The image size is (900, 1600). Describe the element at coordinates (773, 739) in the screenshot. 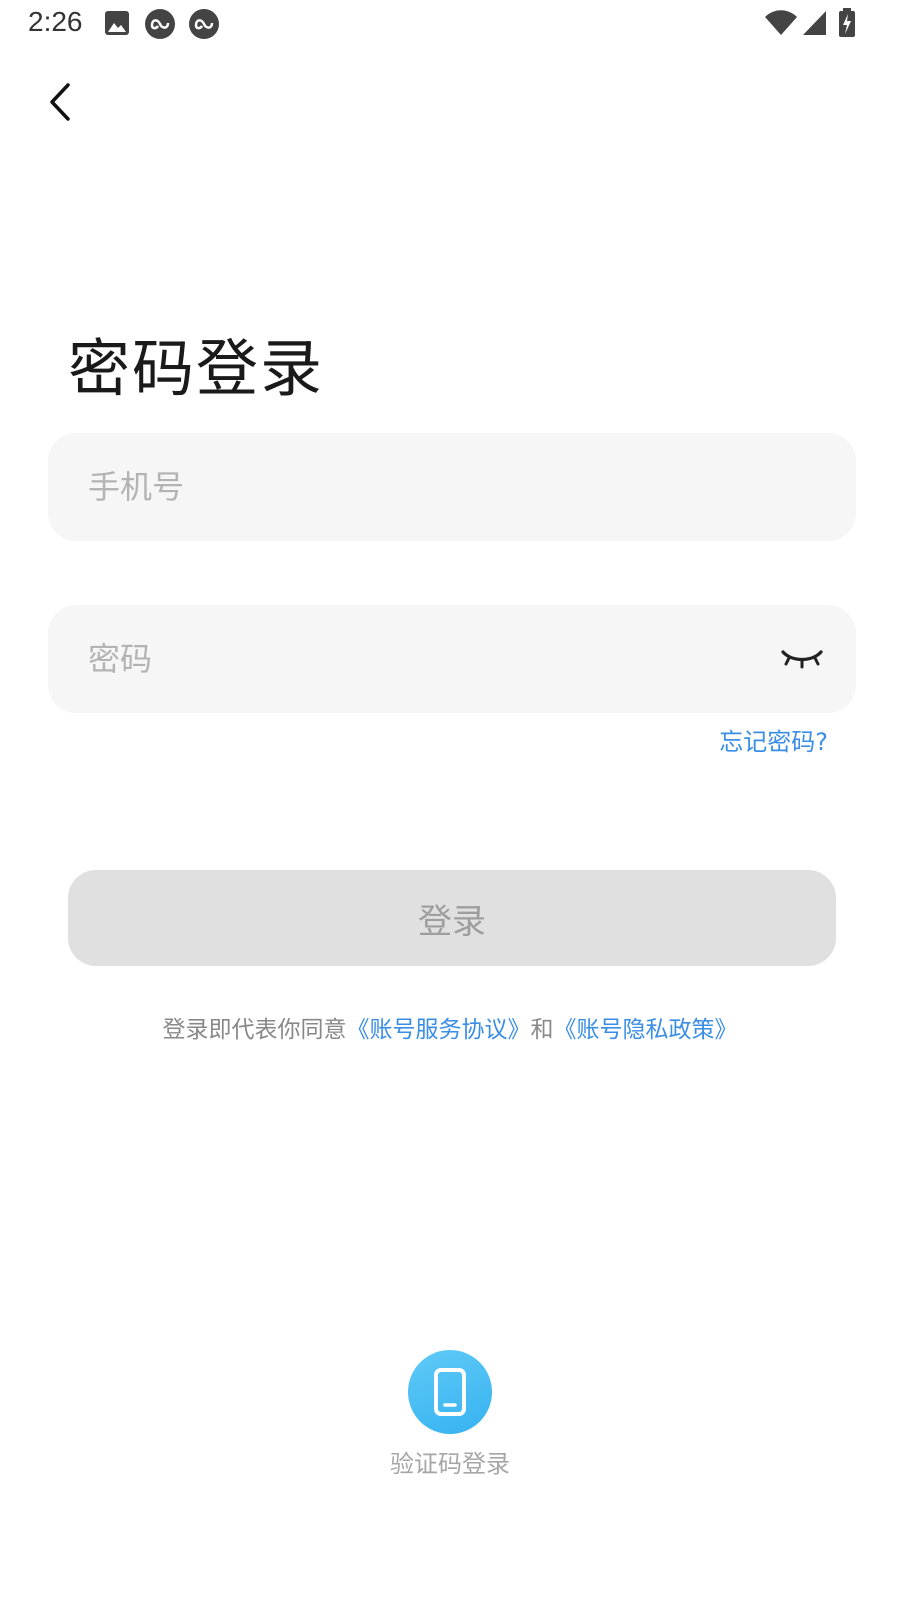

I see `forgot-password-link: 忘记密码?` at that location.